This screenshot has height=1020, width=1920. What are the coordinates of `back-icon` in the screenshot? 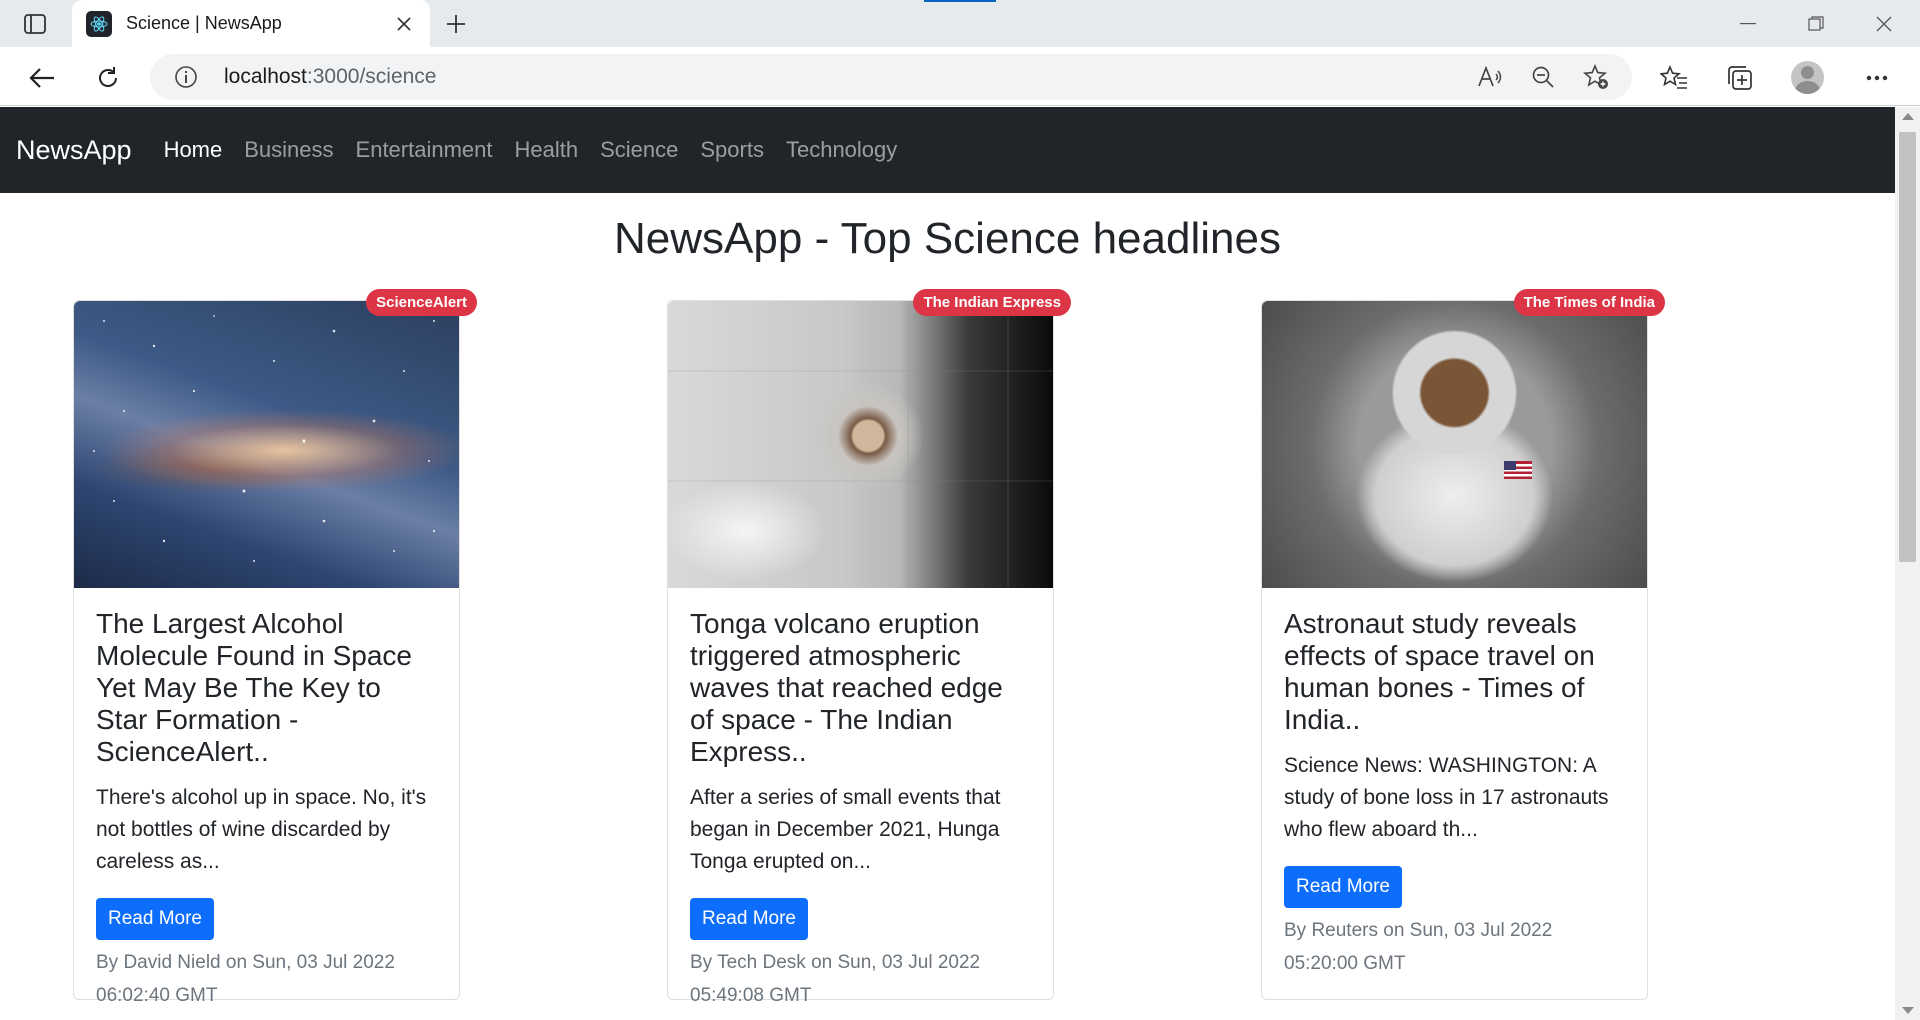 It's located at (42, 78).